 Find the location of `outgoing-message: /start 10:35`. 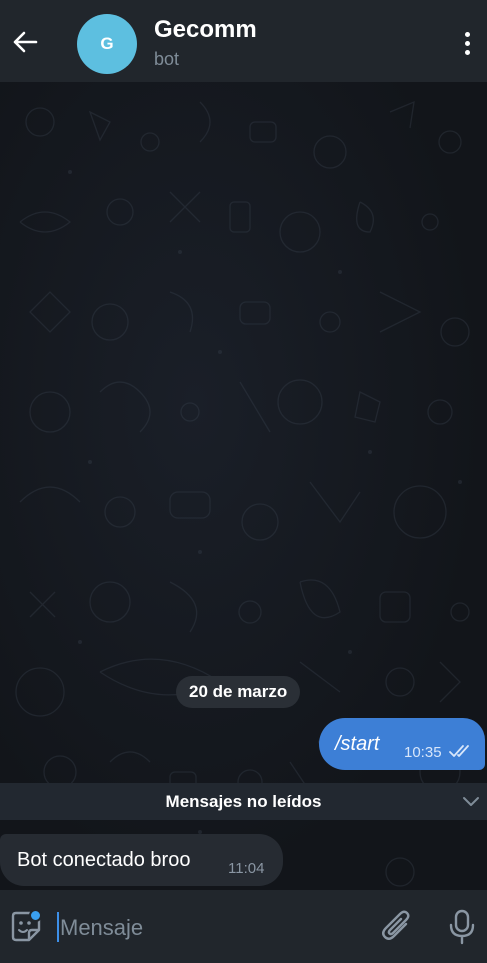

outgoing-message: /start 10:35 is located at coordinates (402, 744).